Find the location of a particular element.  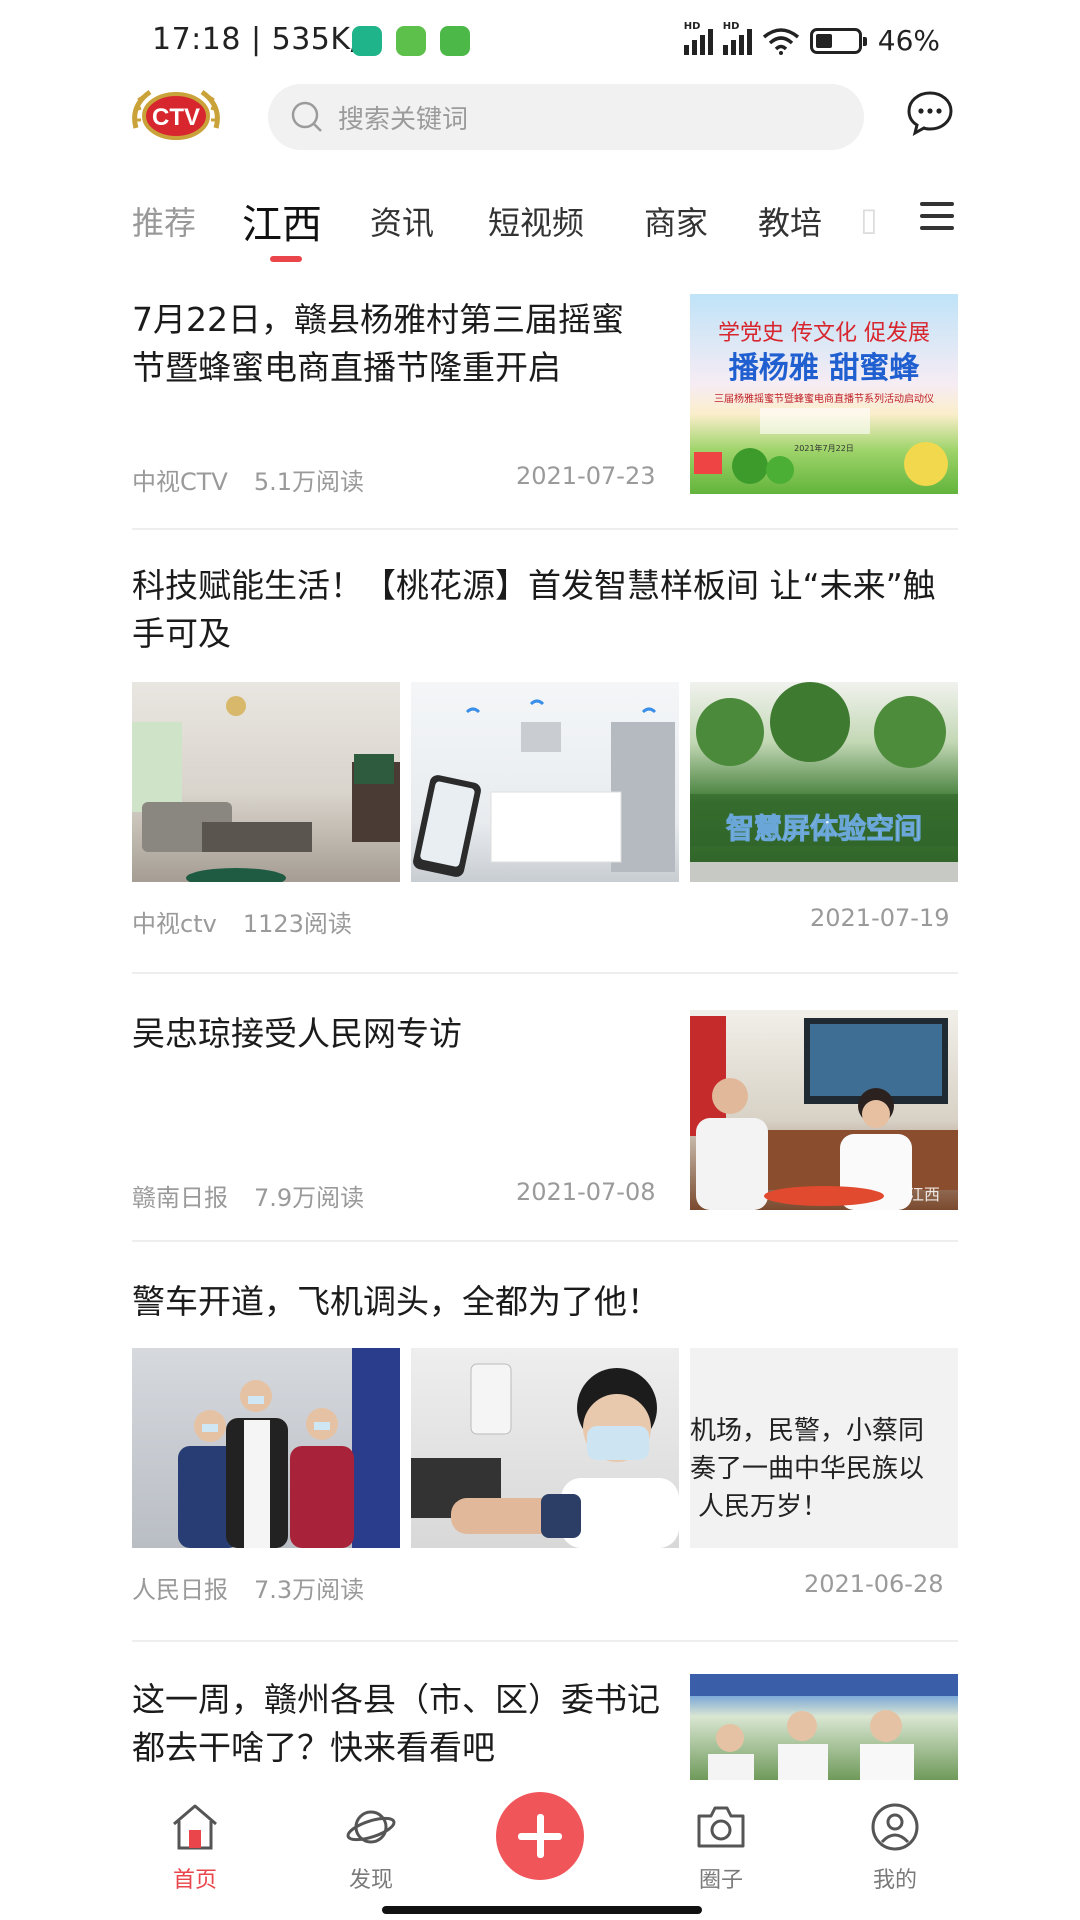

article-date: 2021-06-28 is located at coordinates (874, 1584).